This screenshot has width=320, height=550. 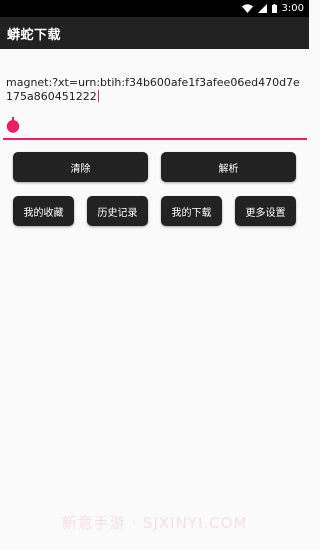 What do you see at coordinates (262, 8) in the screenshot?
I see `signal-icon` at bounding box center [262, 8].